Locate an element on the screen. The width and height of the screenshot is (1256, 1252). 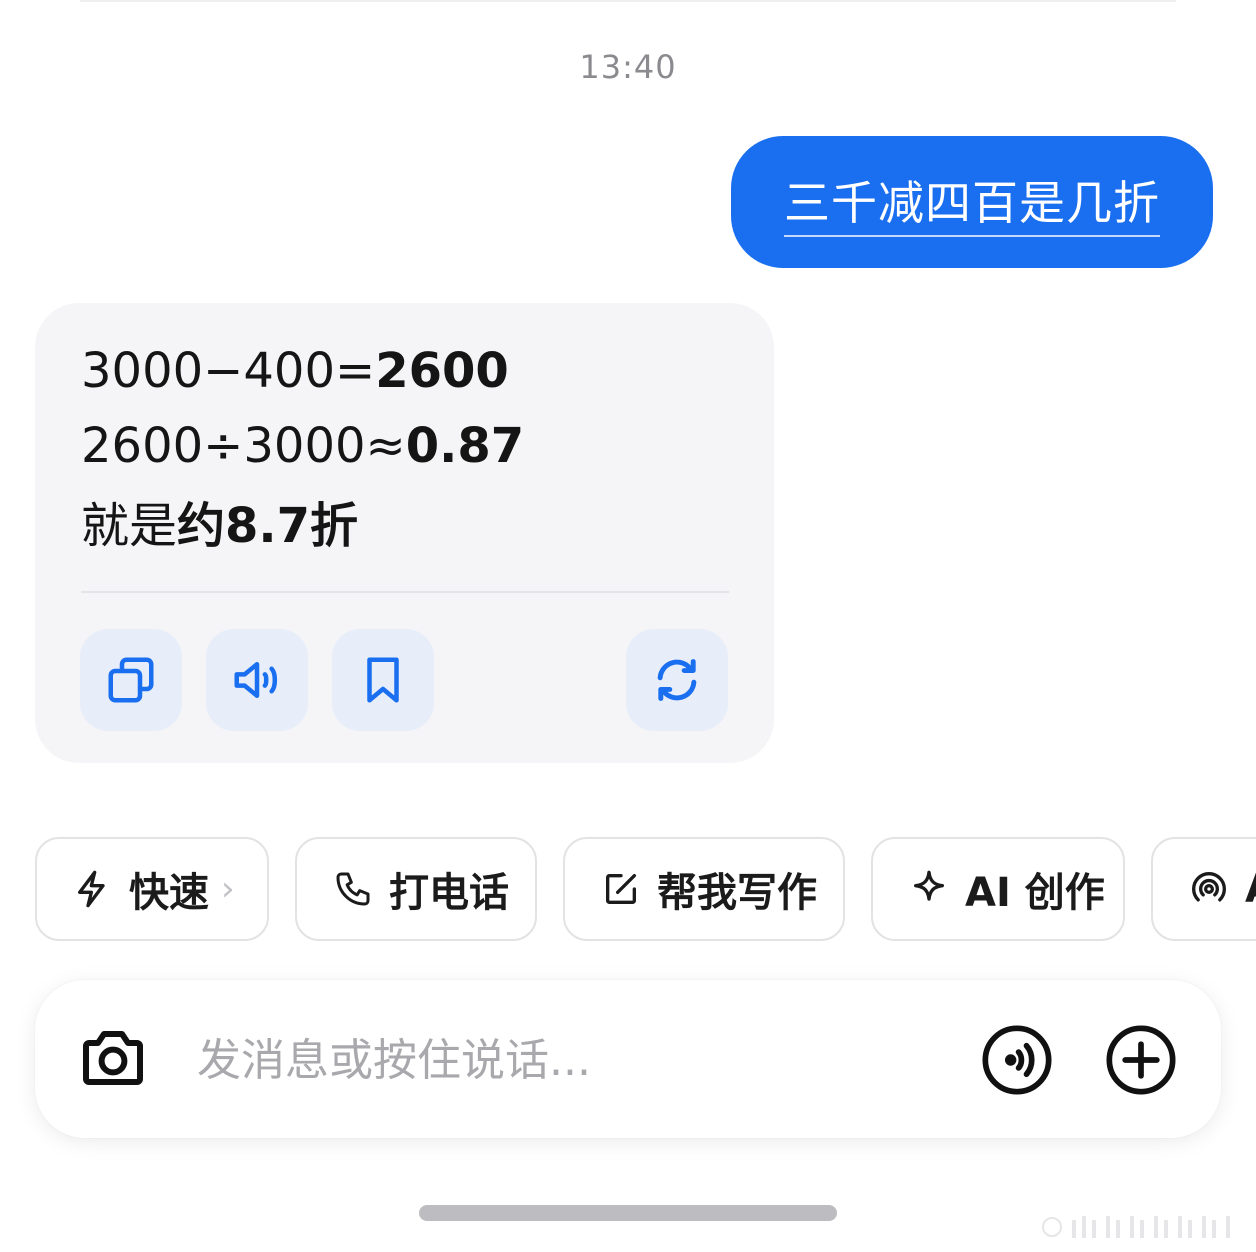
make-call-chip: 打电话 is located at coordinates (416, 889).